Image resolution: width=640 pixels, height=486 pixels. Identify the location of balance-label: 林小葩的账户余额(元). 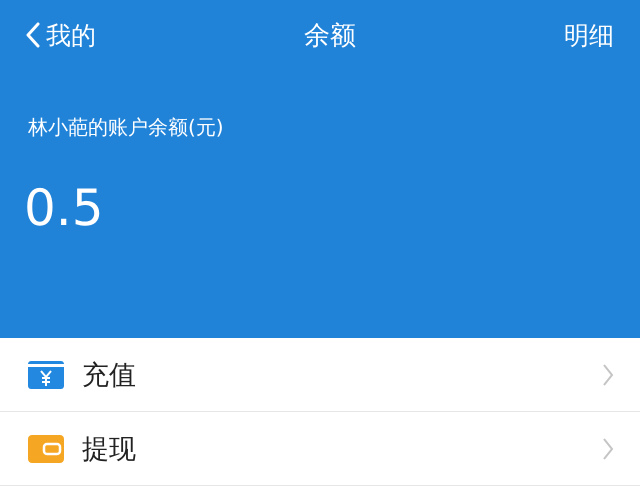
(126, 127).